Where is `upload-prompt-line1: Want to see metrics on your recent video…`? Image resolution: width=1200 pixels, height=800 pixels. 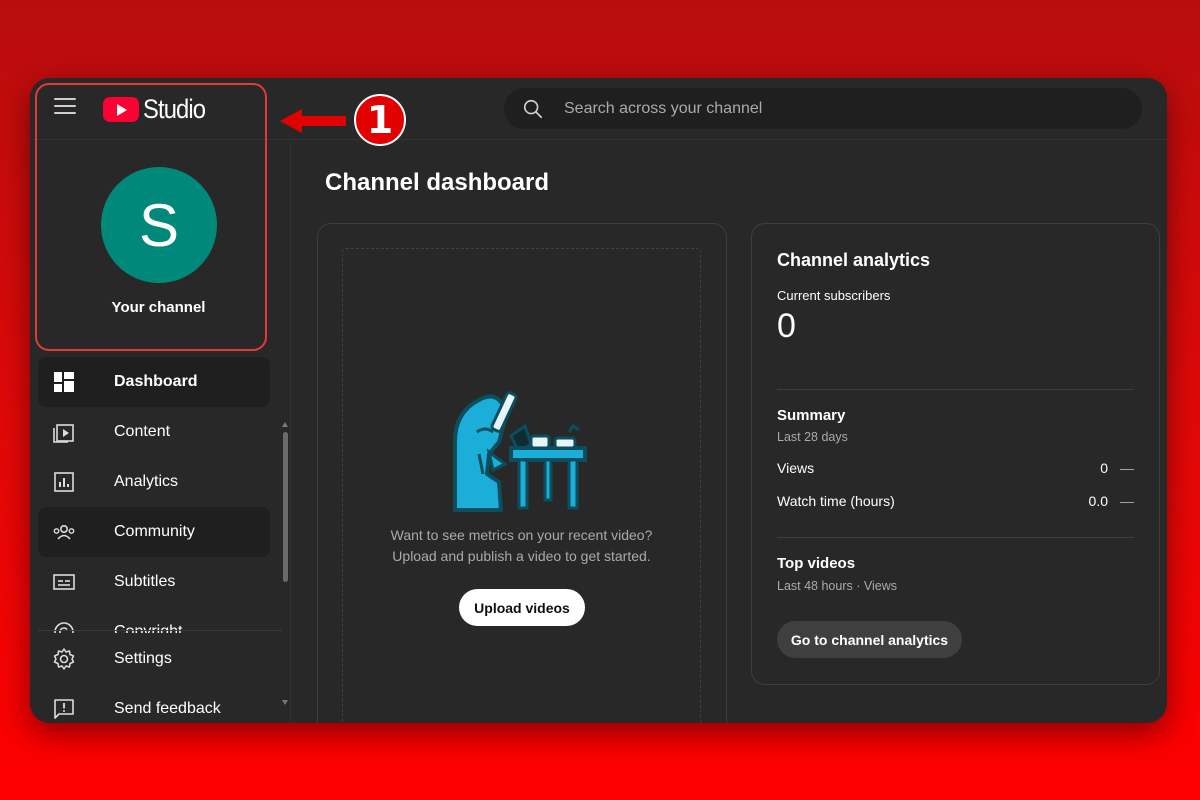 upload-prompt-line1: Want to see metrics on your recent video… is located at coordinates (521, 535).